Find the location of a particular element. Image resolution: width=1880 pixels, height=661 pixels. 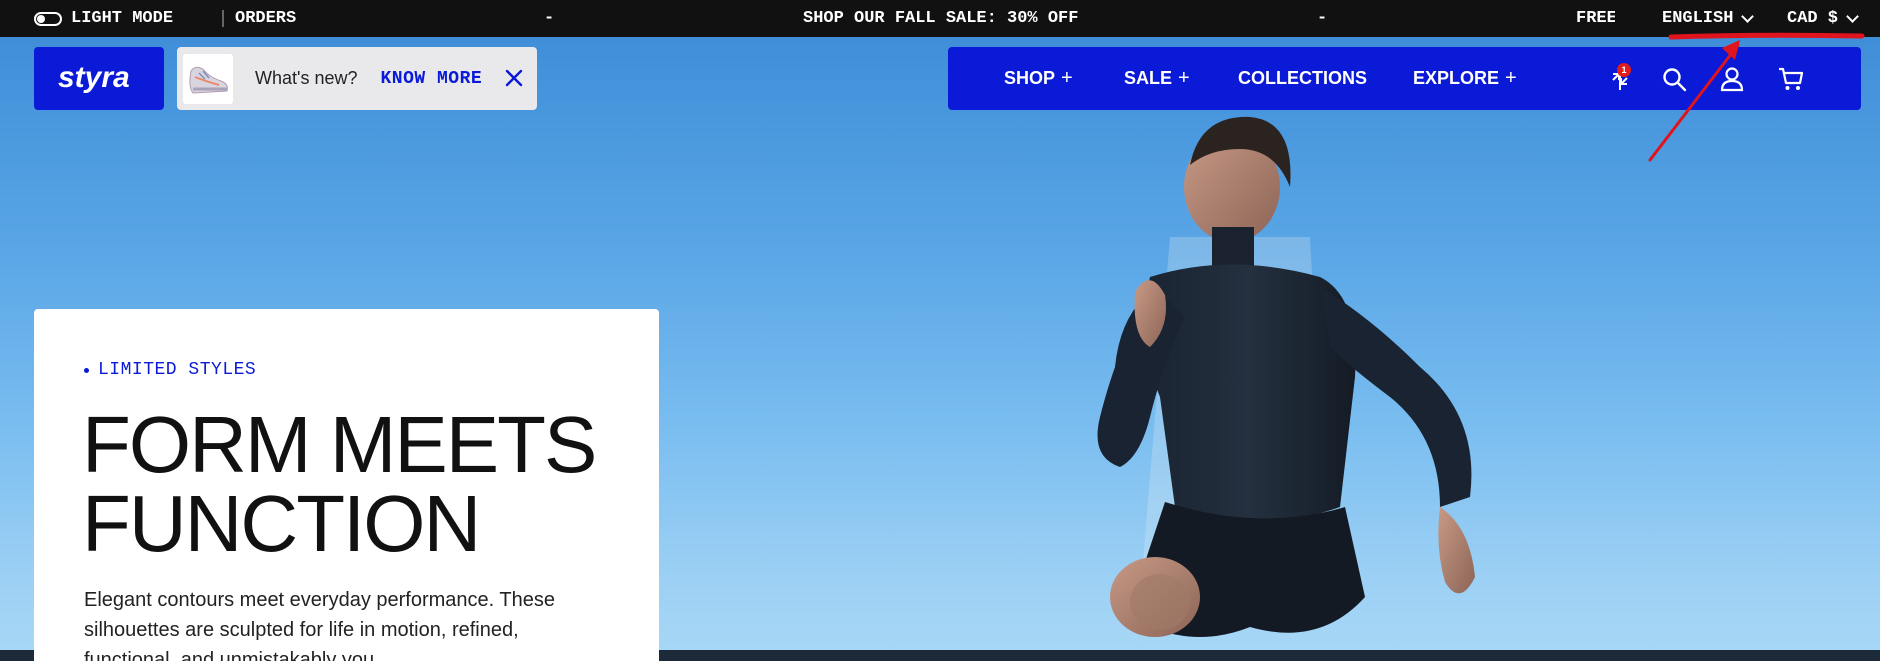

whats-new-text: What's new? is located at coordinates (306, 78).